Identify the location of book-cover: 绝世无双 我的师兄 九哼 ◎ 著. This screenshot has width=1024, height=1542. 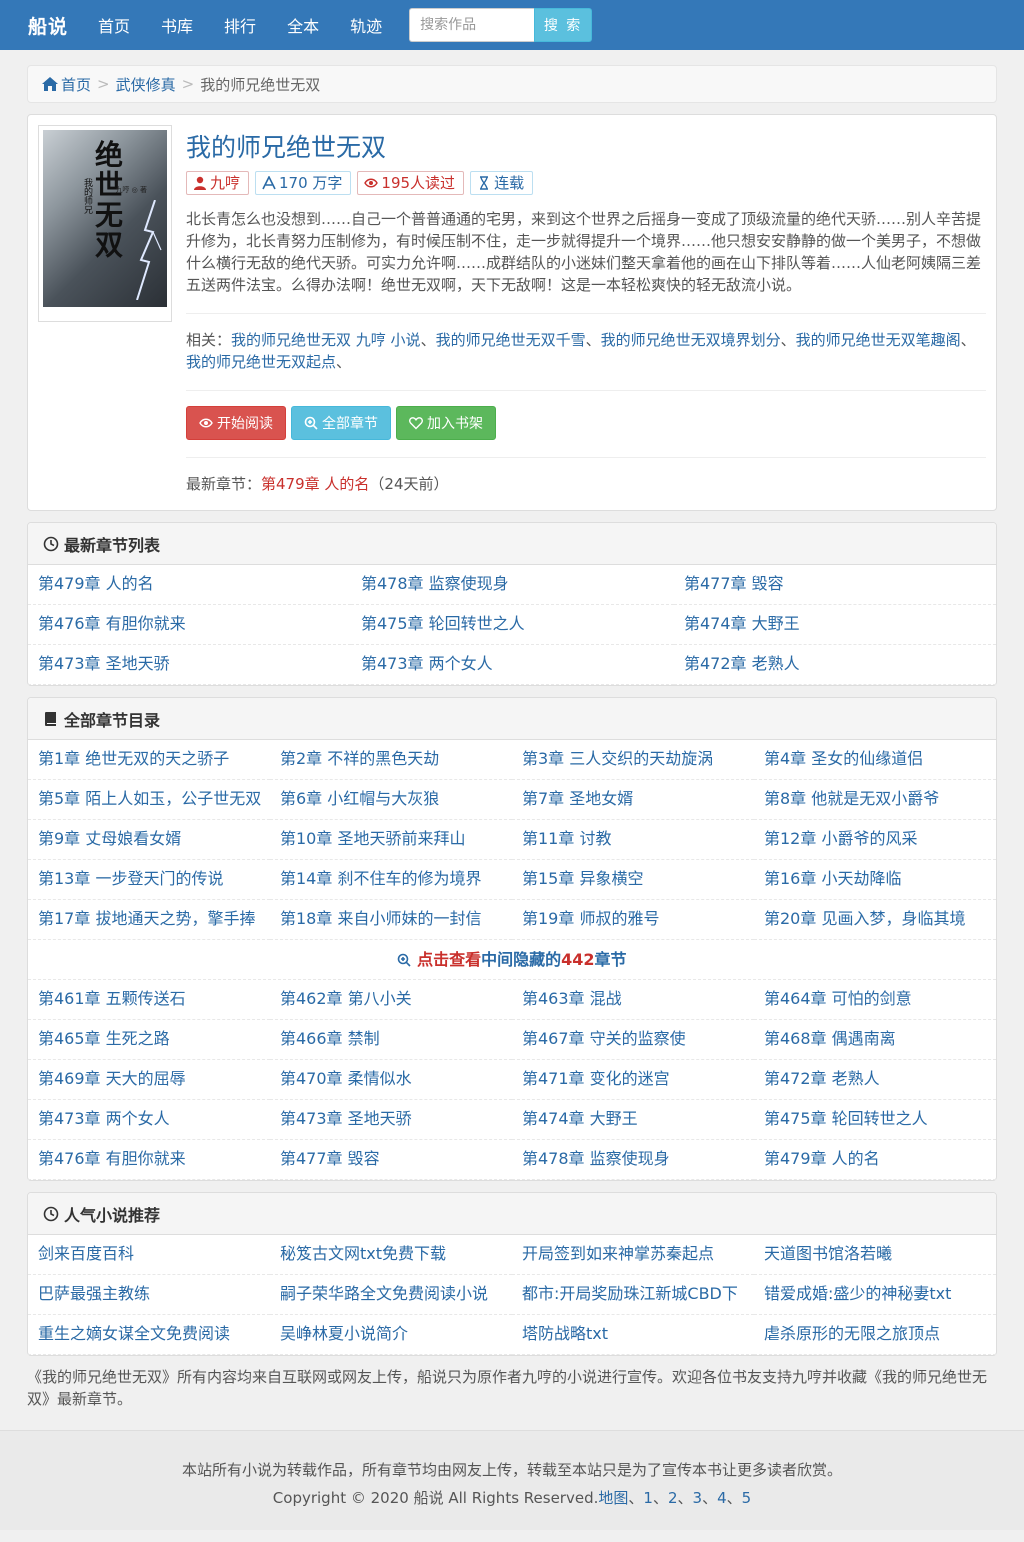
(105, 223).